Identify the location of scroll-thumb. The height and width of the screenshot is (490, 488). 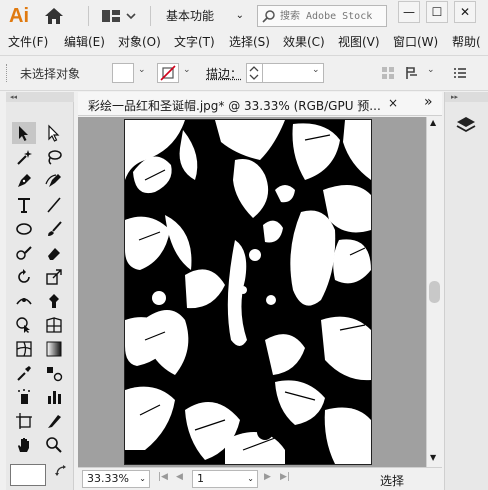
(434, 292).